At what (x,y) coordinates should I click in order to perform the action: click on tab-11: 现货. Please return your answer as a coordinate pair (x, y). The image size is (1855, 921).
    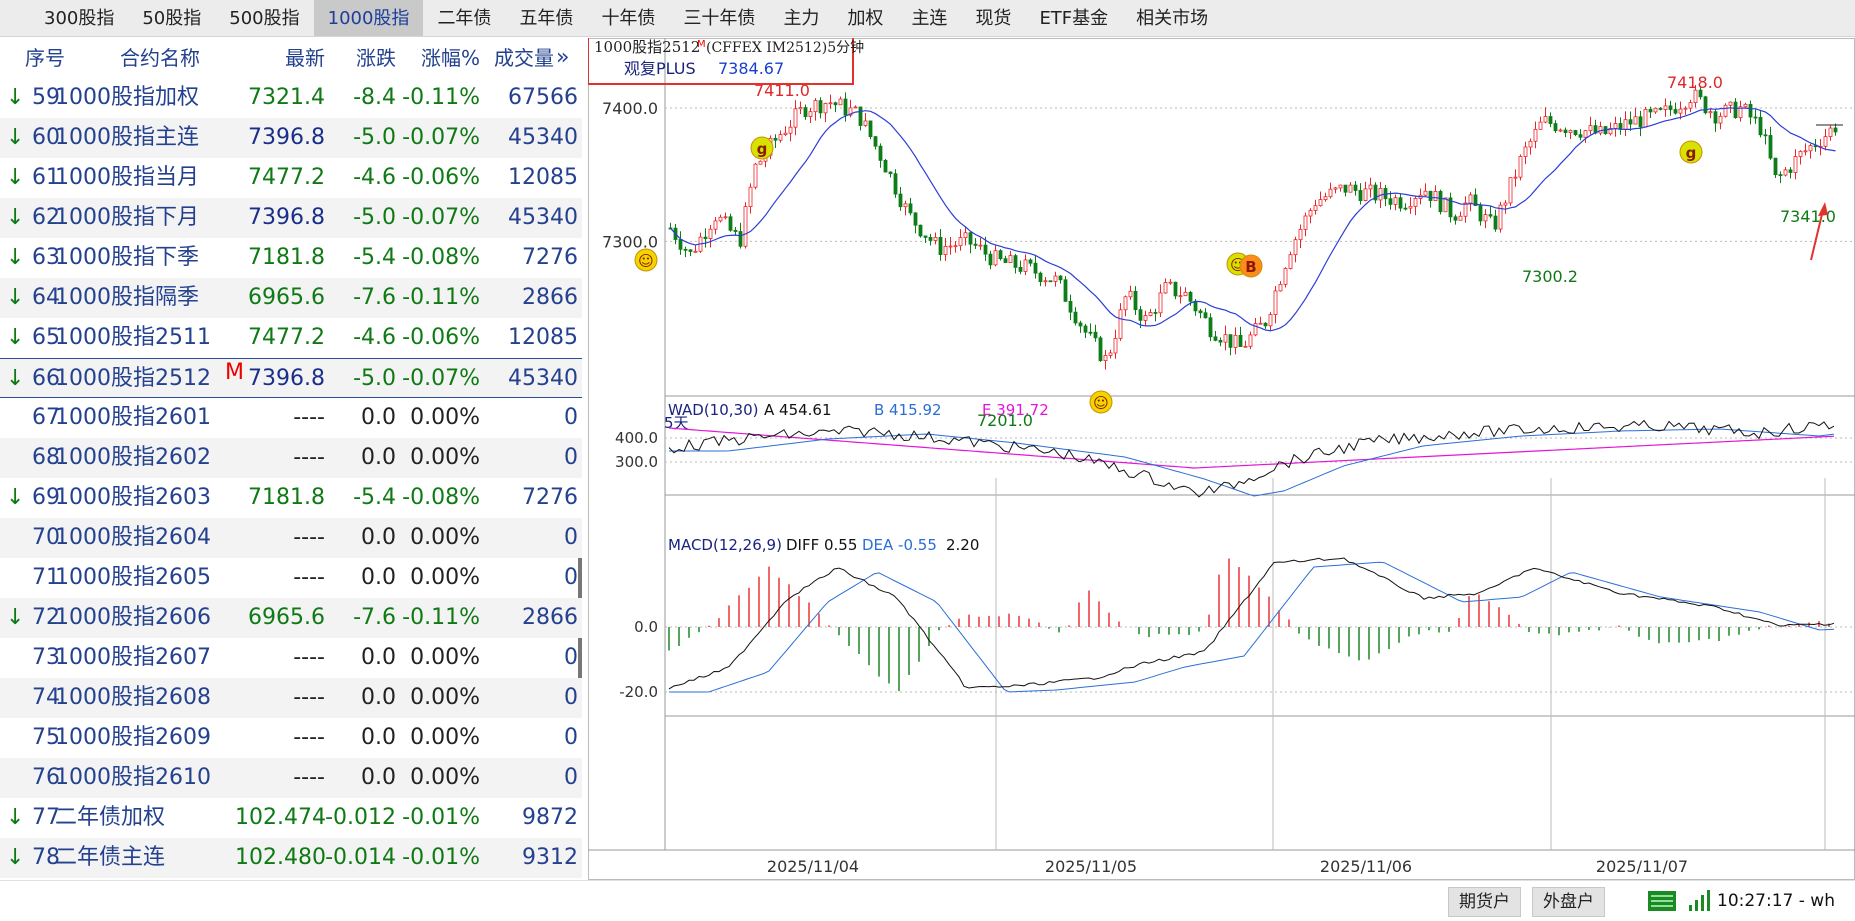
    Looking at the image, I should click on (993, 18).